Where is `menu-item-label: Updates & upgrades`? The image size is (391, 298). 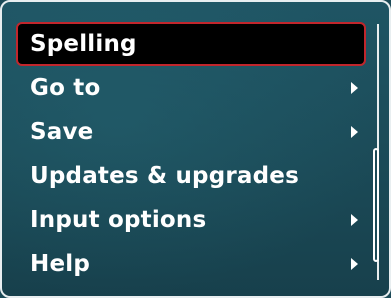 menu-item-label: Updates & upgrades is located at coordinates (164, 176).